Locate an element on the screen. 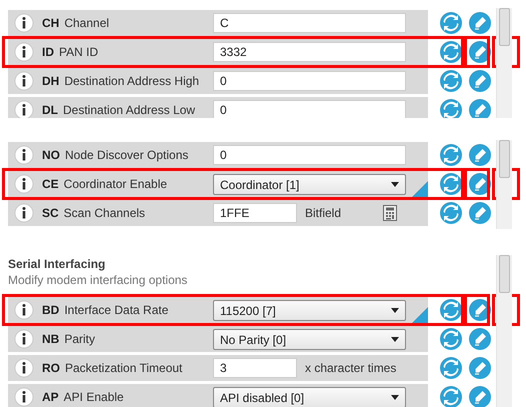  setting-name: PAN ID is located at coordinates (78, 52).